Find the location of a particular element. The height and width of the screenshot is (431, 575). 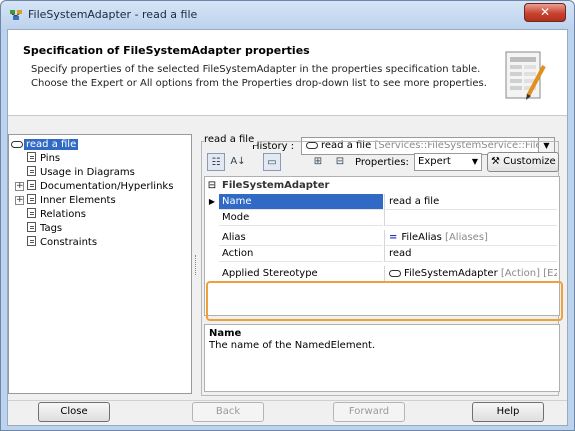

property-value: FileAlias is located at coordinates (421, 237).